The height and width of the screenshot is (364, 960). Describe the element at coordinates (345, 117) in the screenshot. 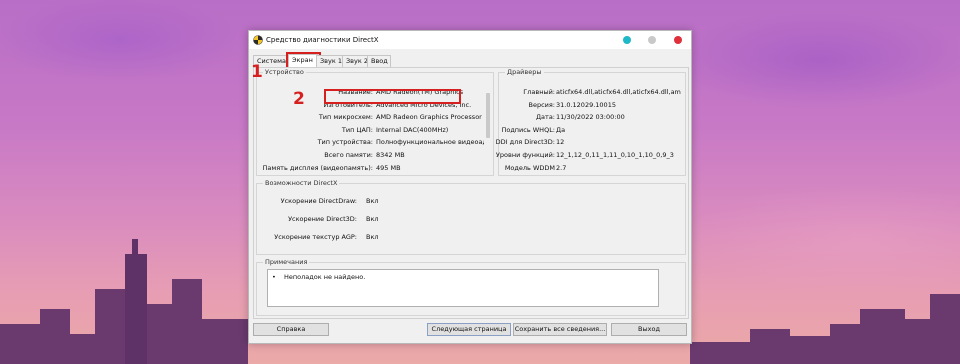

I see `chip-type-label: Тип микросхем:` at that location.